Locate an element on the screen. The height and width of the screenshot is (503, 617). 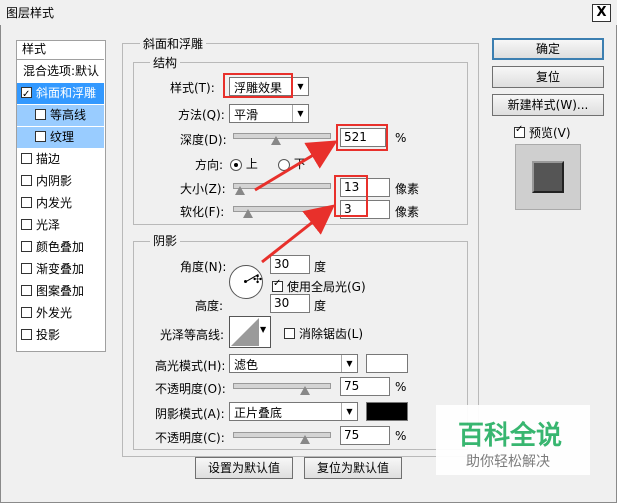
watermark-logo: 百科全说 助你轻松解决 is located at coordinates (513, 440).